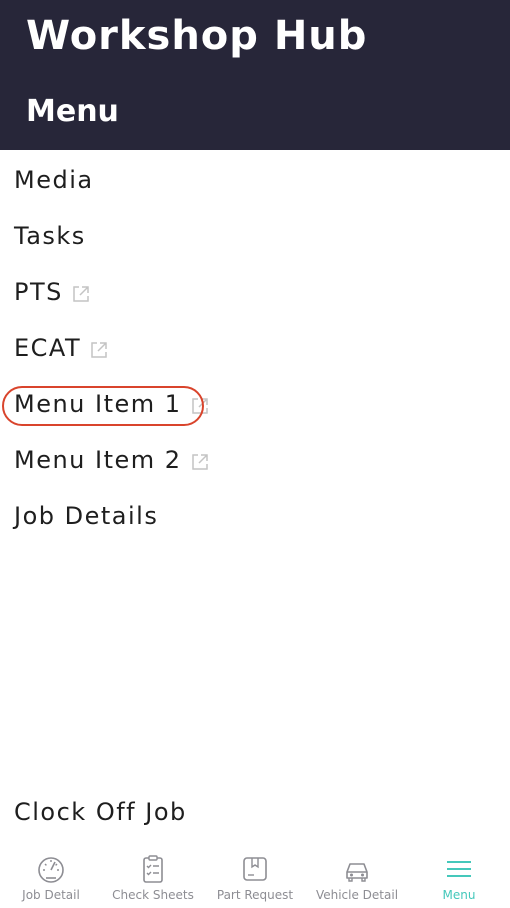 This screenshot has height=908, width=510. Describe the element at coordinates (255, 869) in the screenshot. I see `package-icon` at that location.